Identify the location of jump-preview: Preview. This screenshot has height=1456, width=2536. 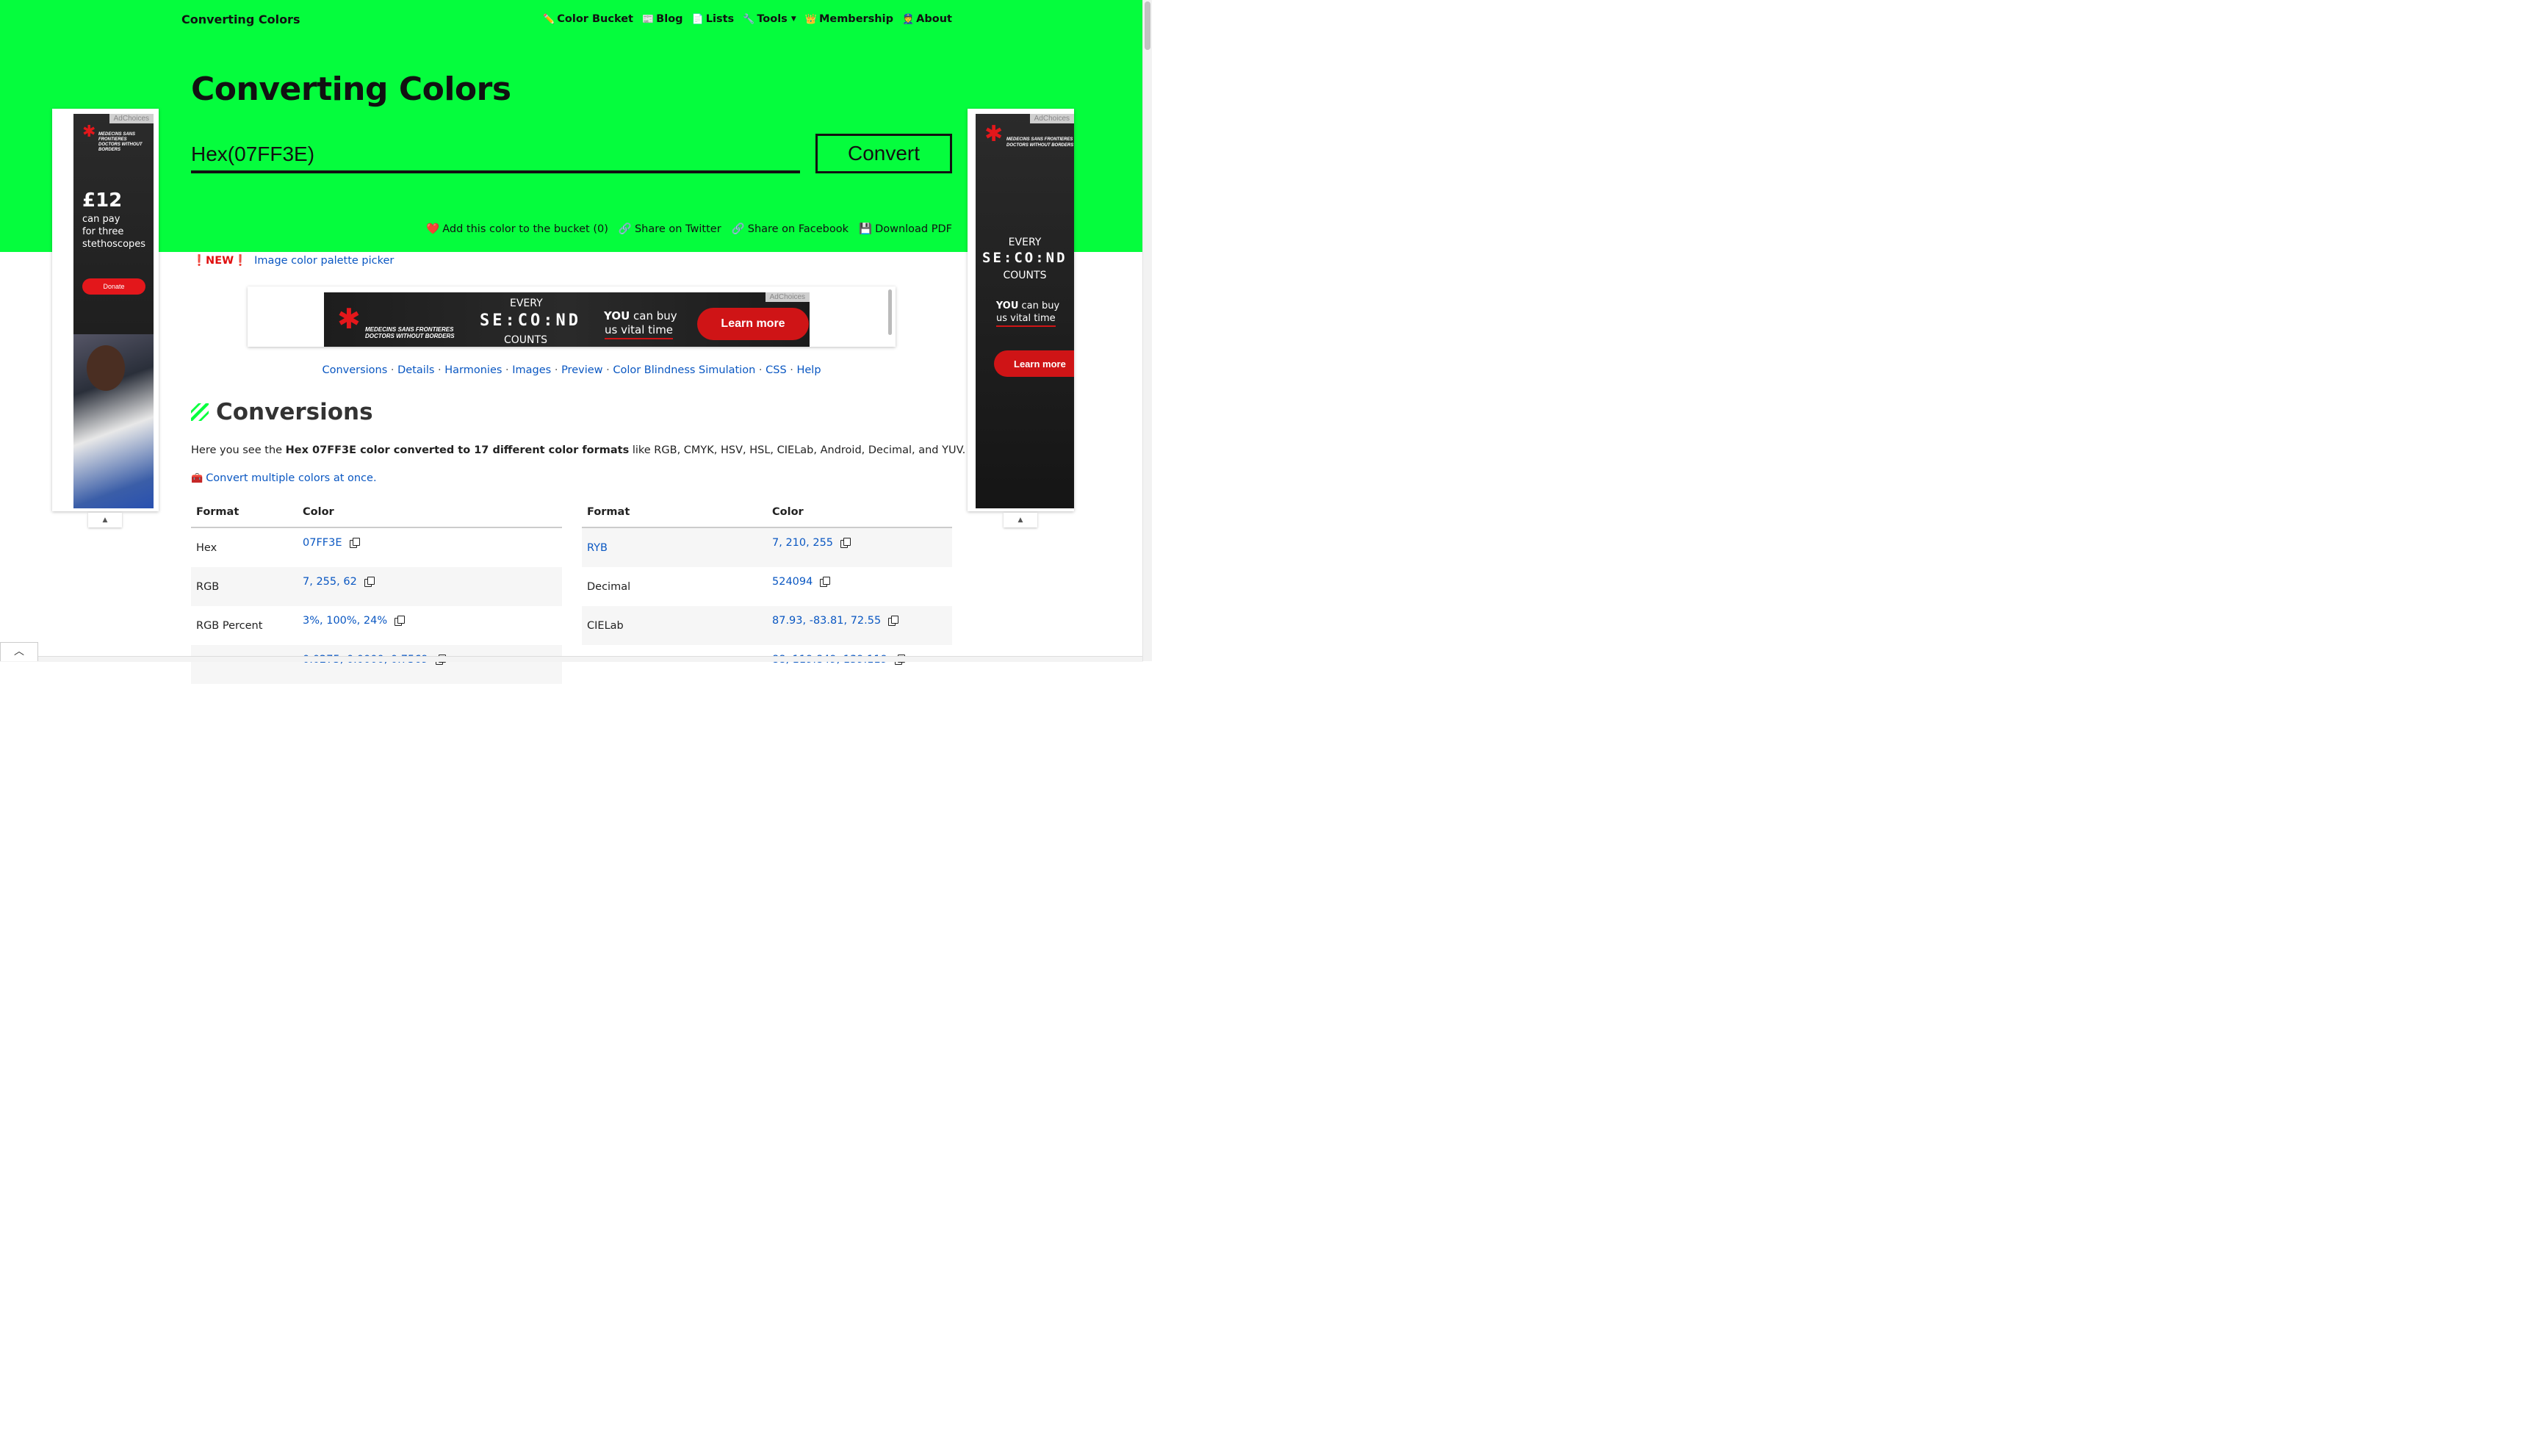
(581, 370).